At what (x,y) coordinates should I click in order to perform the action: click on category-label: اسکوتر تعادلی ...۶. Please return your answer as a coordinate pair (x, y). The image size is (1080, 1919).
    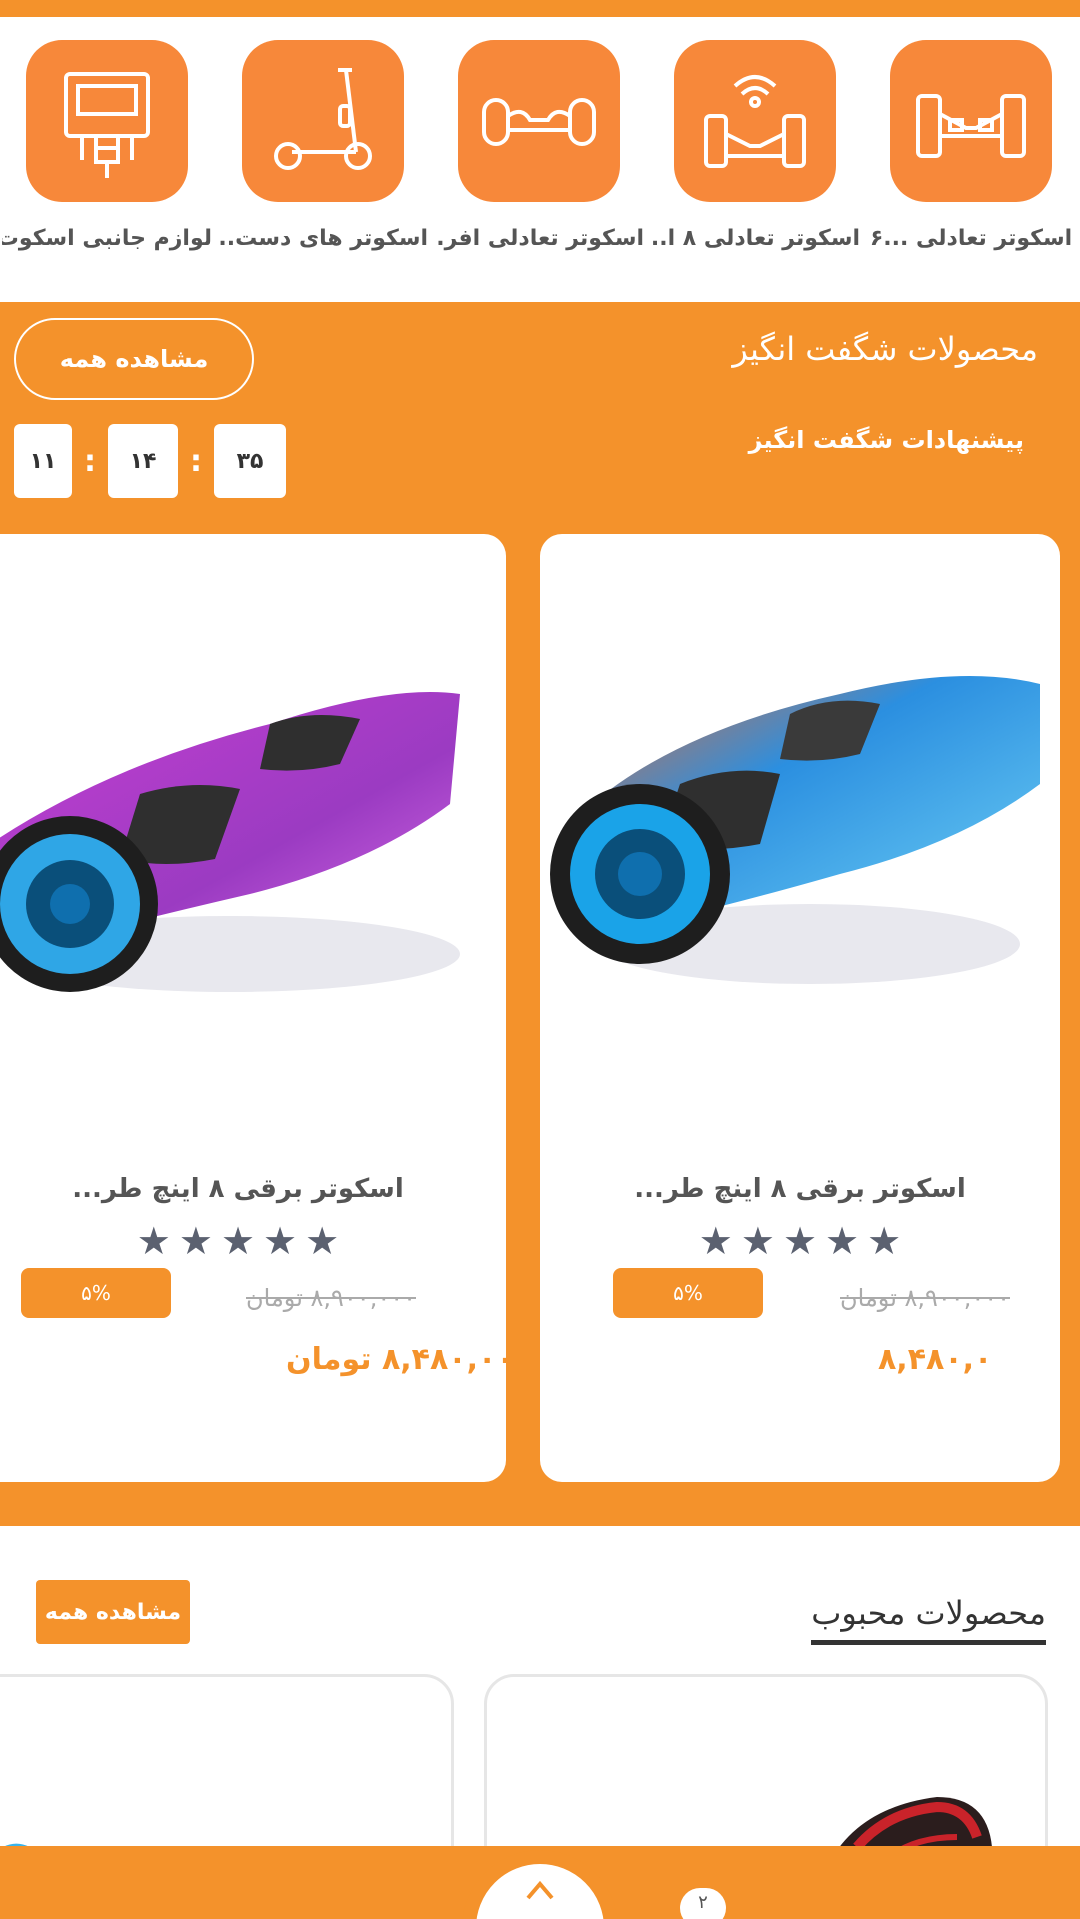
    Looking at the image, I should click on (971, 238).